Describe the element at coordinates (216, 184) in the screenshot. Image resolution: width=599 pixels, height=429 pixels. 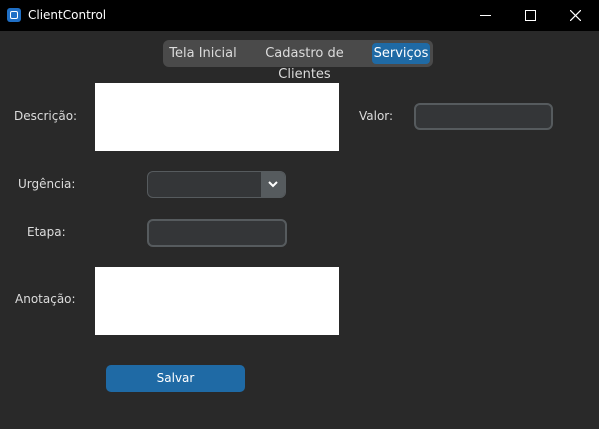
I see `urgencia-dropdown` at that location.